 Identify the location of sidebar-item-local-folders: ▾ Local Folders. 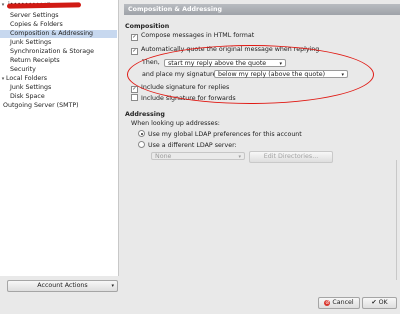
(23, 79).